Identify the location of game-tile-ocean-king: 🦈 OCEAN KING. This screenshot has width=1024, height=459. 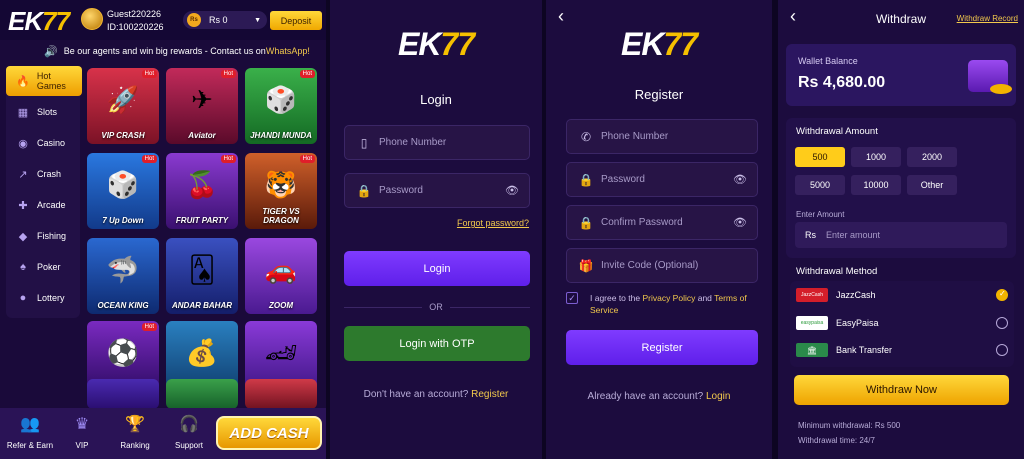
(123, 276).